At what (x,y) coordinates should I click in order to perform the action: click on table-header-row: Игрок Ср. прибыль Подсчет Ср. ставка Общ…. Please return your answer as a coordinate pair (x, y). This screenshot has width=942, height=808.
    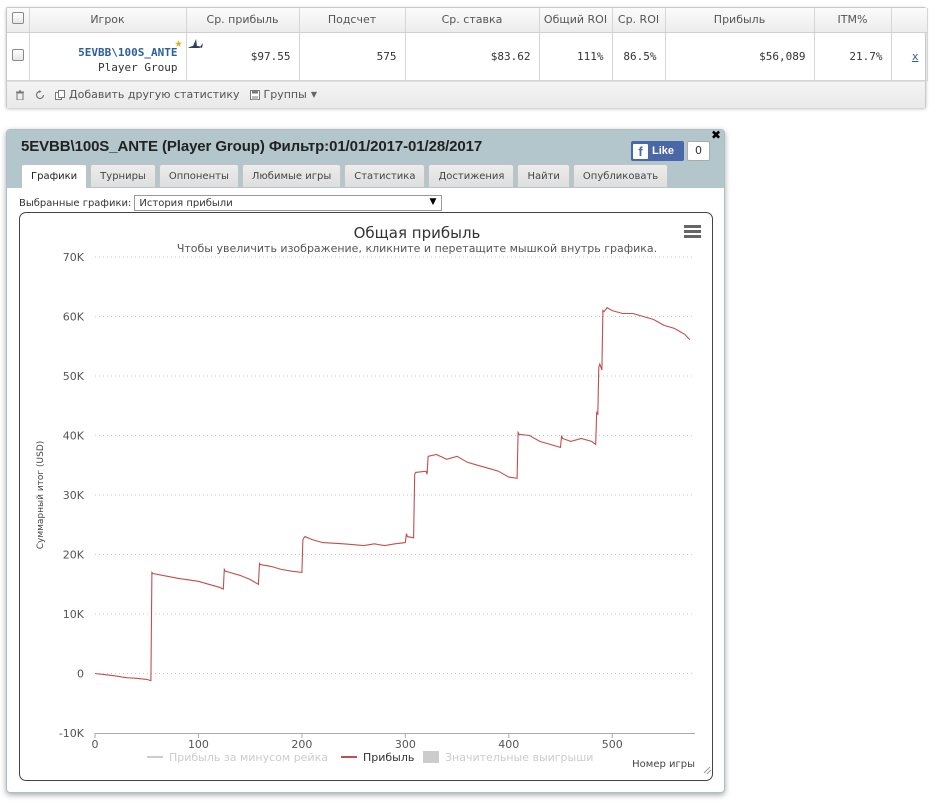
    Looking at the image, I should click on (467, 20).